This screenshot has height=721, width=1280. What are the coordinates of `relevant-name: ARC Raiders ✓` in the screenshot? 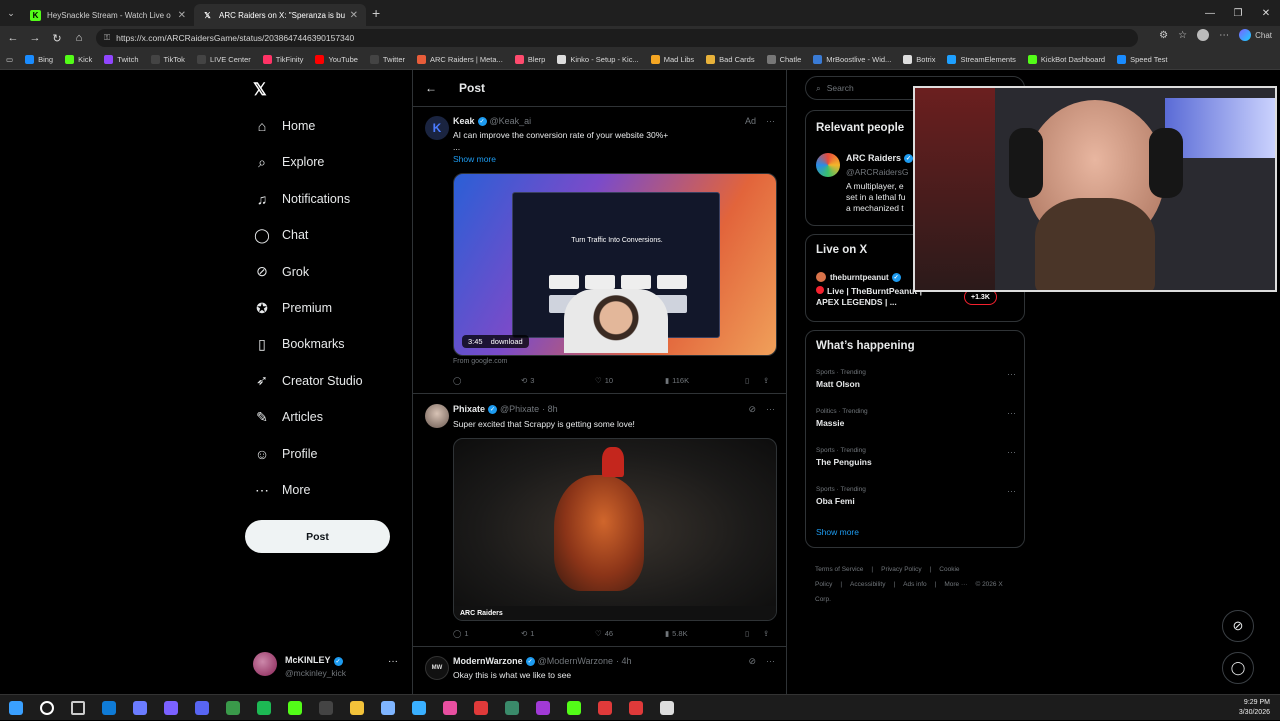 It's located at (880, 158).